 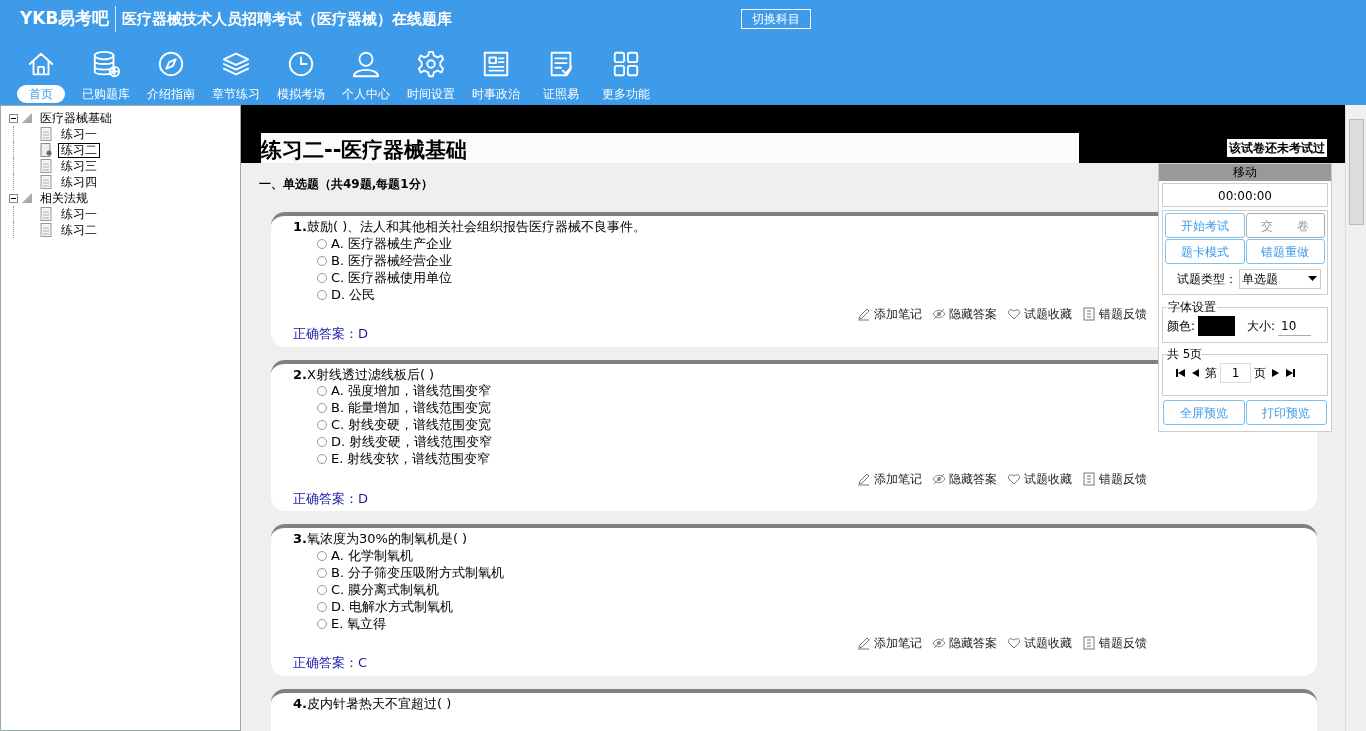 I want to click on option-text: D. 电解水方式制氧机, so click(x=392, y=606).